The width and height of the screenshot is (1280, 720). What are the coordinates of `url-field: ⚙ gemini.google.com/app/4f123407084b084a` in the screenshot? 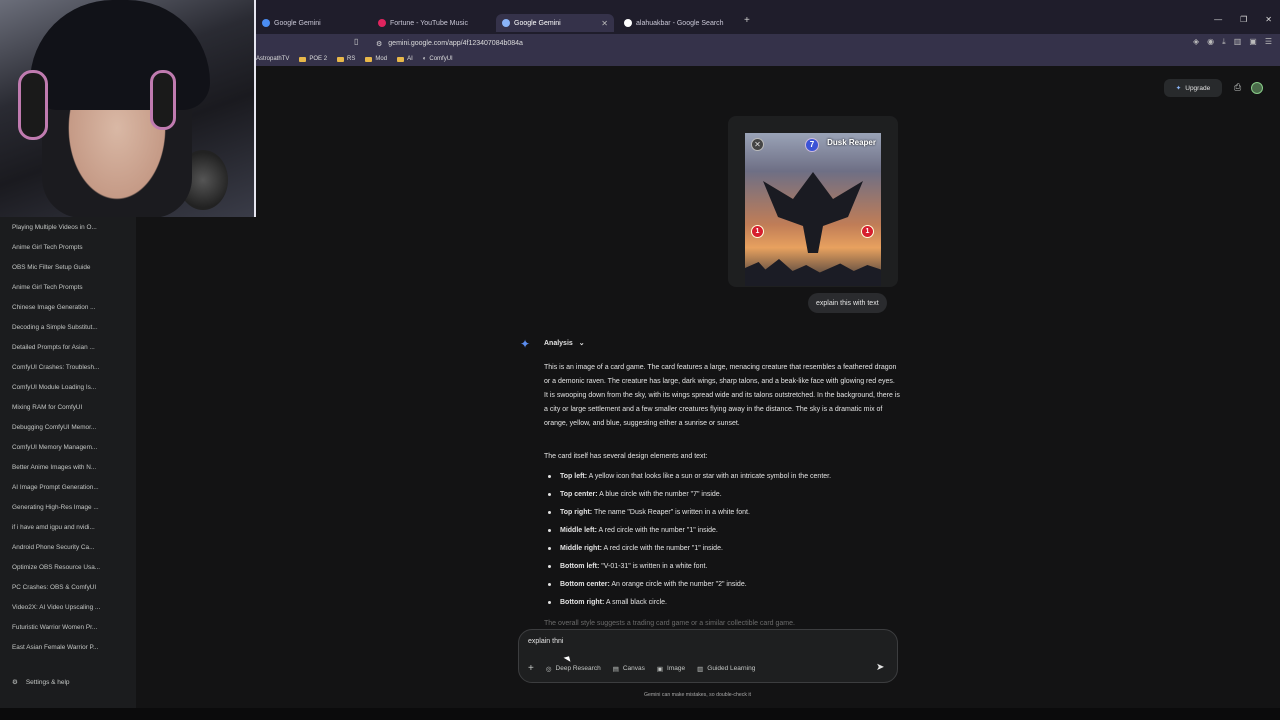 It's located at (639, 43).